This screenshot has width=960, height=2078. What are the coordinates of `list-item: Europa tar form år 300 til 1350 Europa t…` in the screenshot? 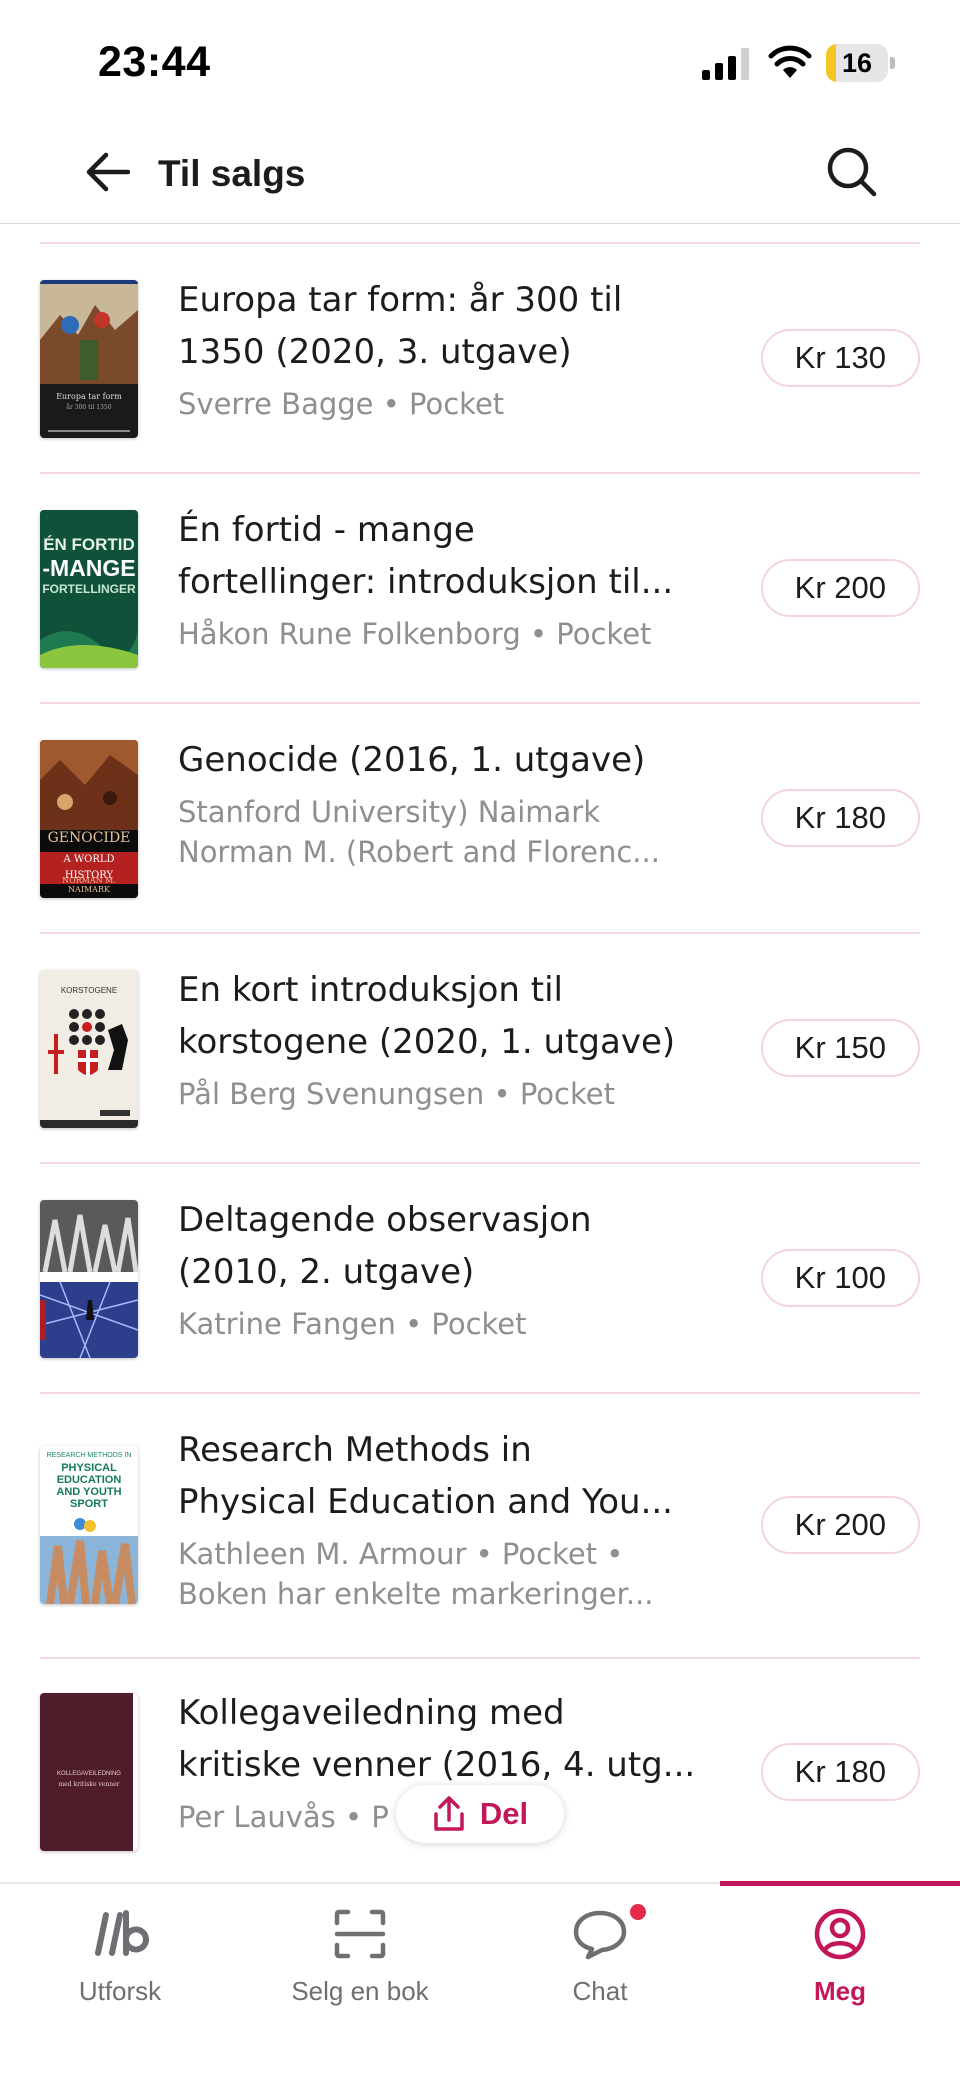 It's located at (480, 358).